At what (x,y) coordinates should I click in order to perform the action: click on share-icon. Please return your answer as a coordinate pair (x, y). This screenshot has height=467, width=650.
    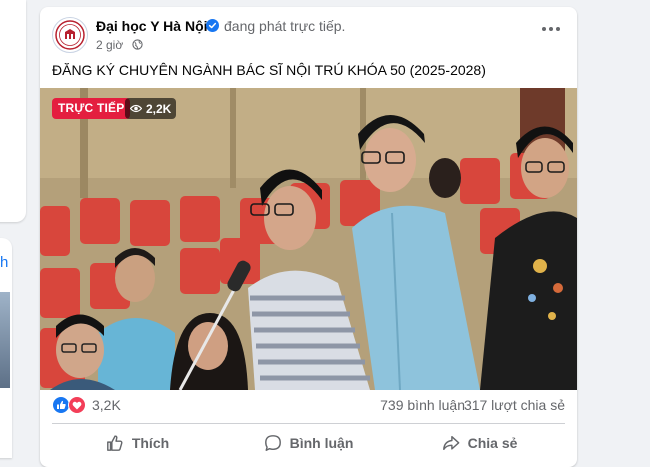
    Looking at the image, I should click on (450, 443).